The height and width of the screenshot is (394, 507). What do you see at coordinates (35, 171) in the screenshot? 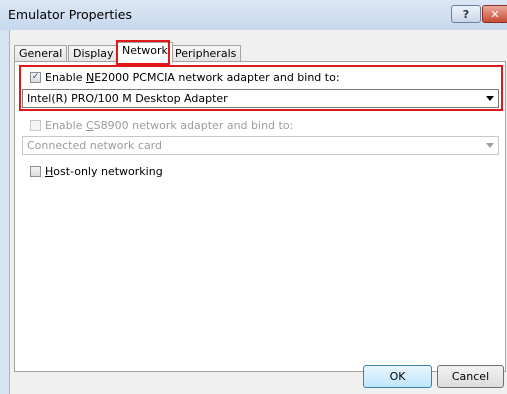
I see `host-only-checkbox` at bounding box center [35, 171].